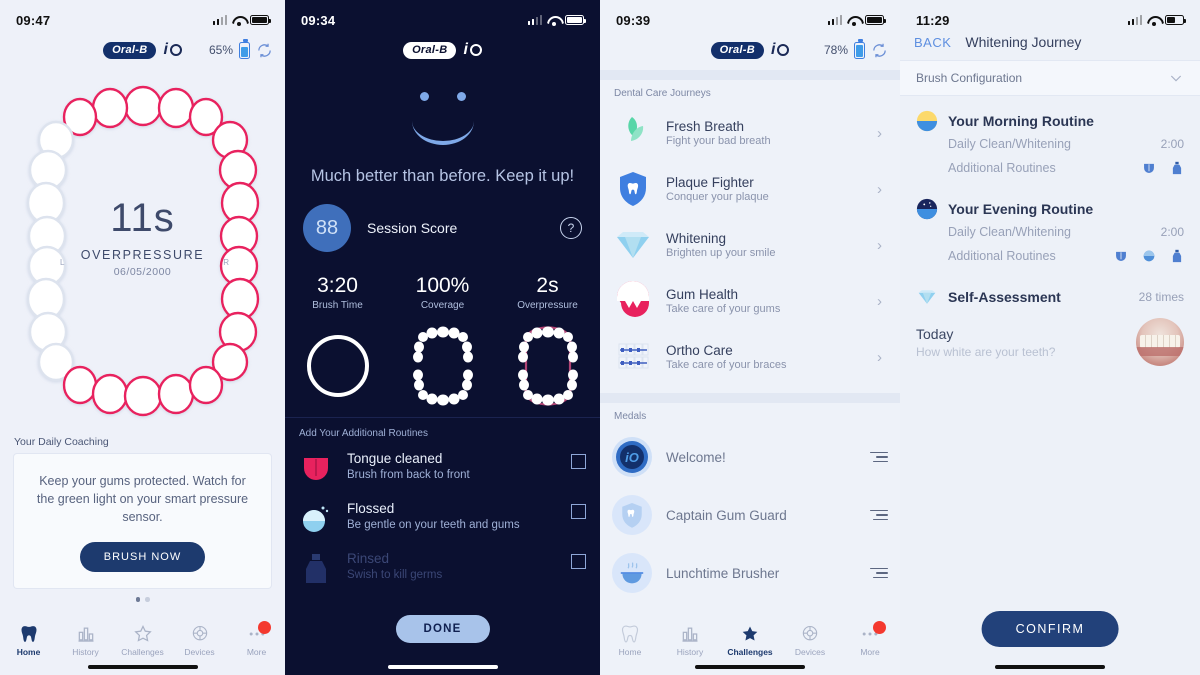 Image resolution: width=1200 pixels, height=675 pixels. Describe the element at coordinates (765, 189) in the screenshot. I see `journey-body: Plaque Fighter Conquer your plaque` at that location.